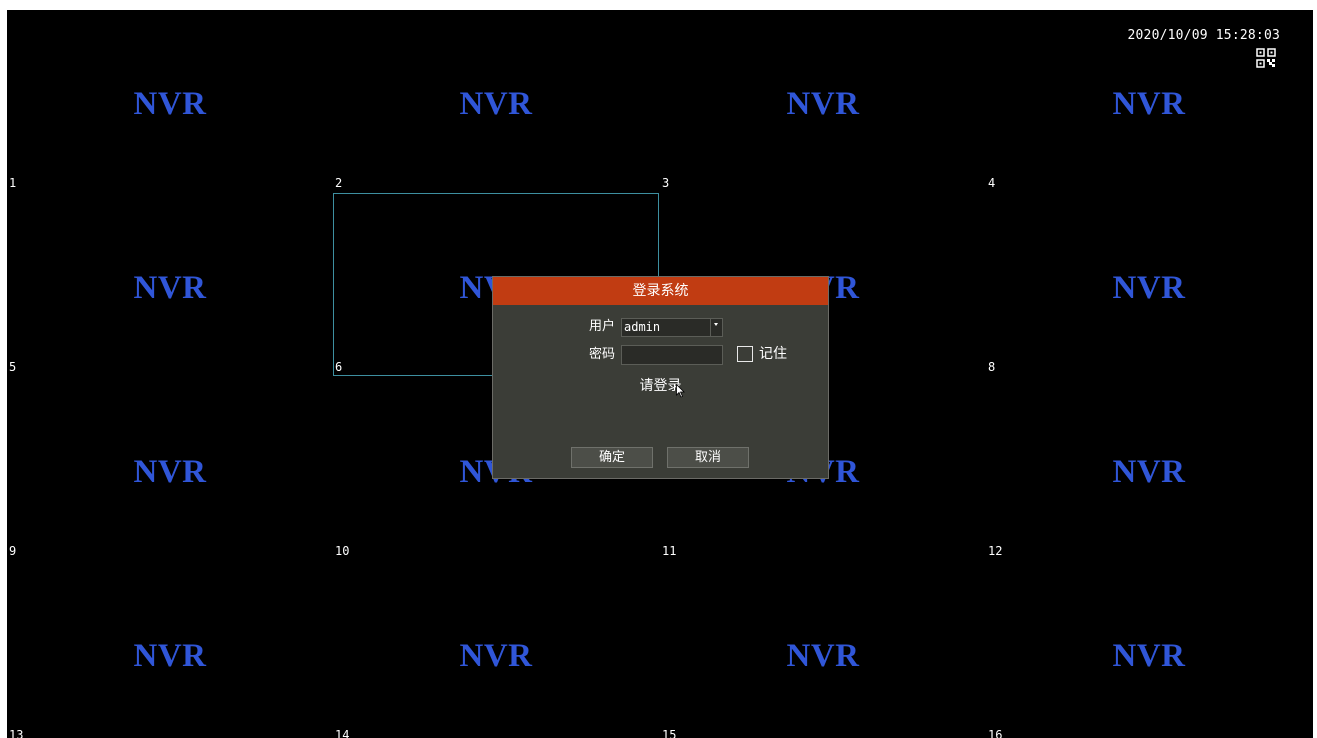 The image size is (1317, 738). Describe the element at coordinates (13, 551) in the screenshot. I see `channel-number: 9` at that location.